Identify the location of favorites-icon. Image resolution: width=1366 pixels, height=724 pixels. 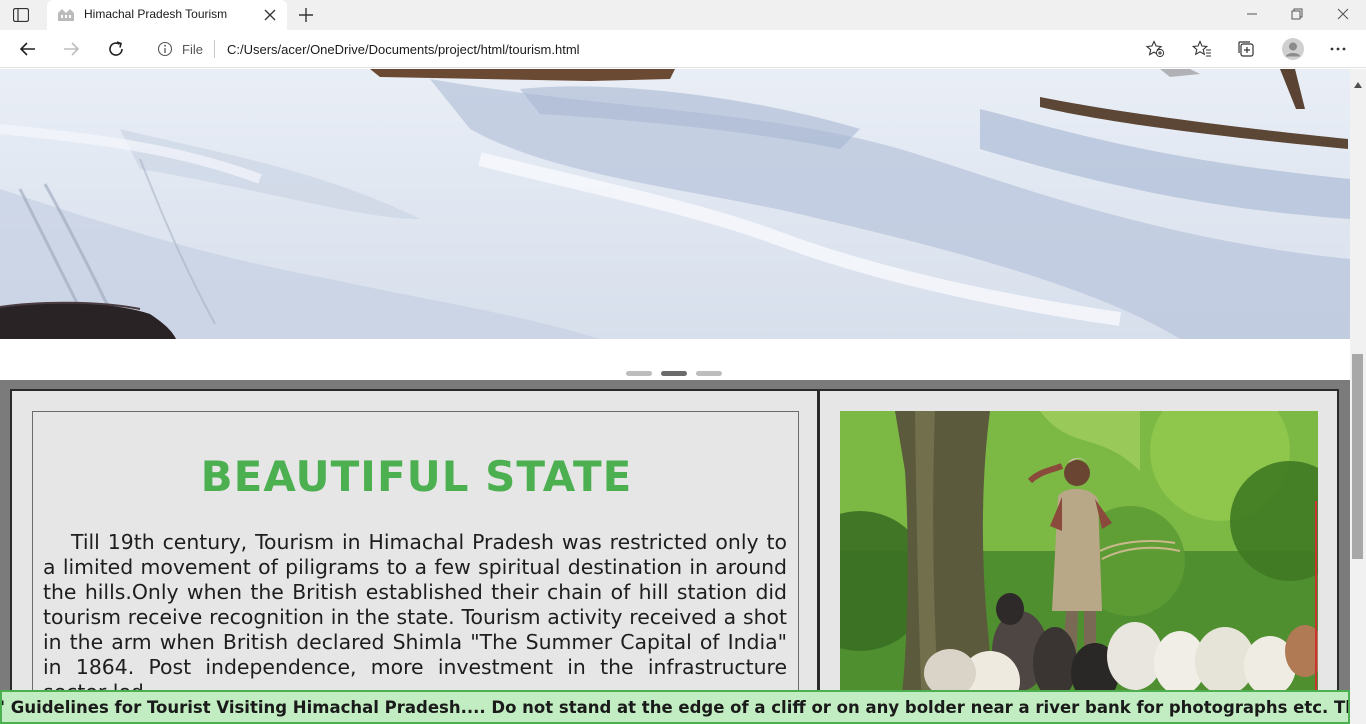
(1201, 49).